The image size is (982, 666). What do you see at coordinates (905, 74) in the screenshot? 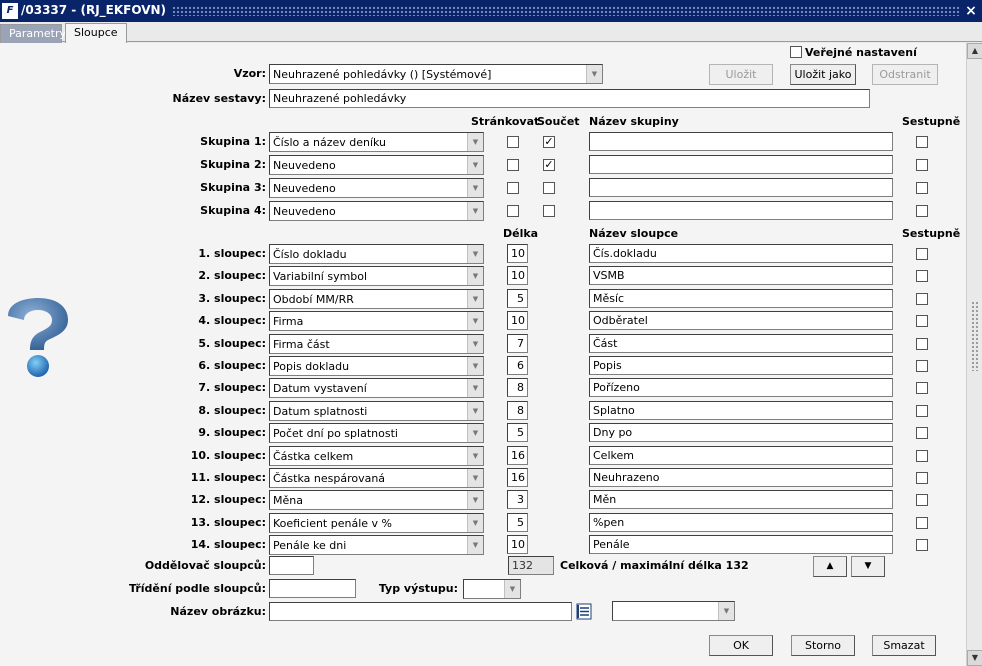
I see `remove-button: Odstranit` at bounding box center [905, 74].